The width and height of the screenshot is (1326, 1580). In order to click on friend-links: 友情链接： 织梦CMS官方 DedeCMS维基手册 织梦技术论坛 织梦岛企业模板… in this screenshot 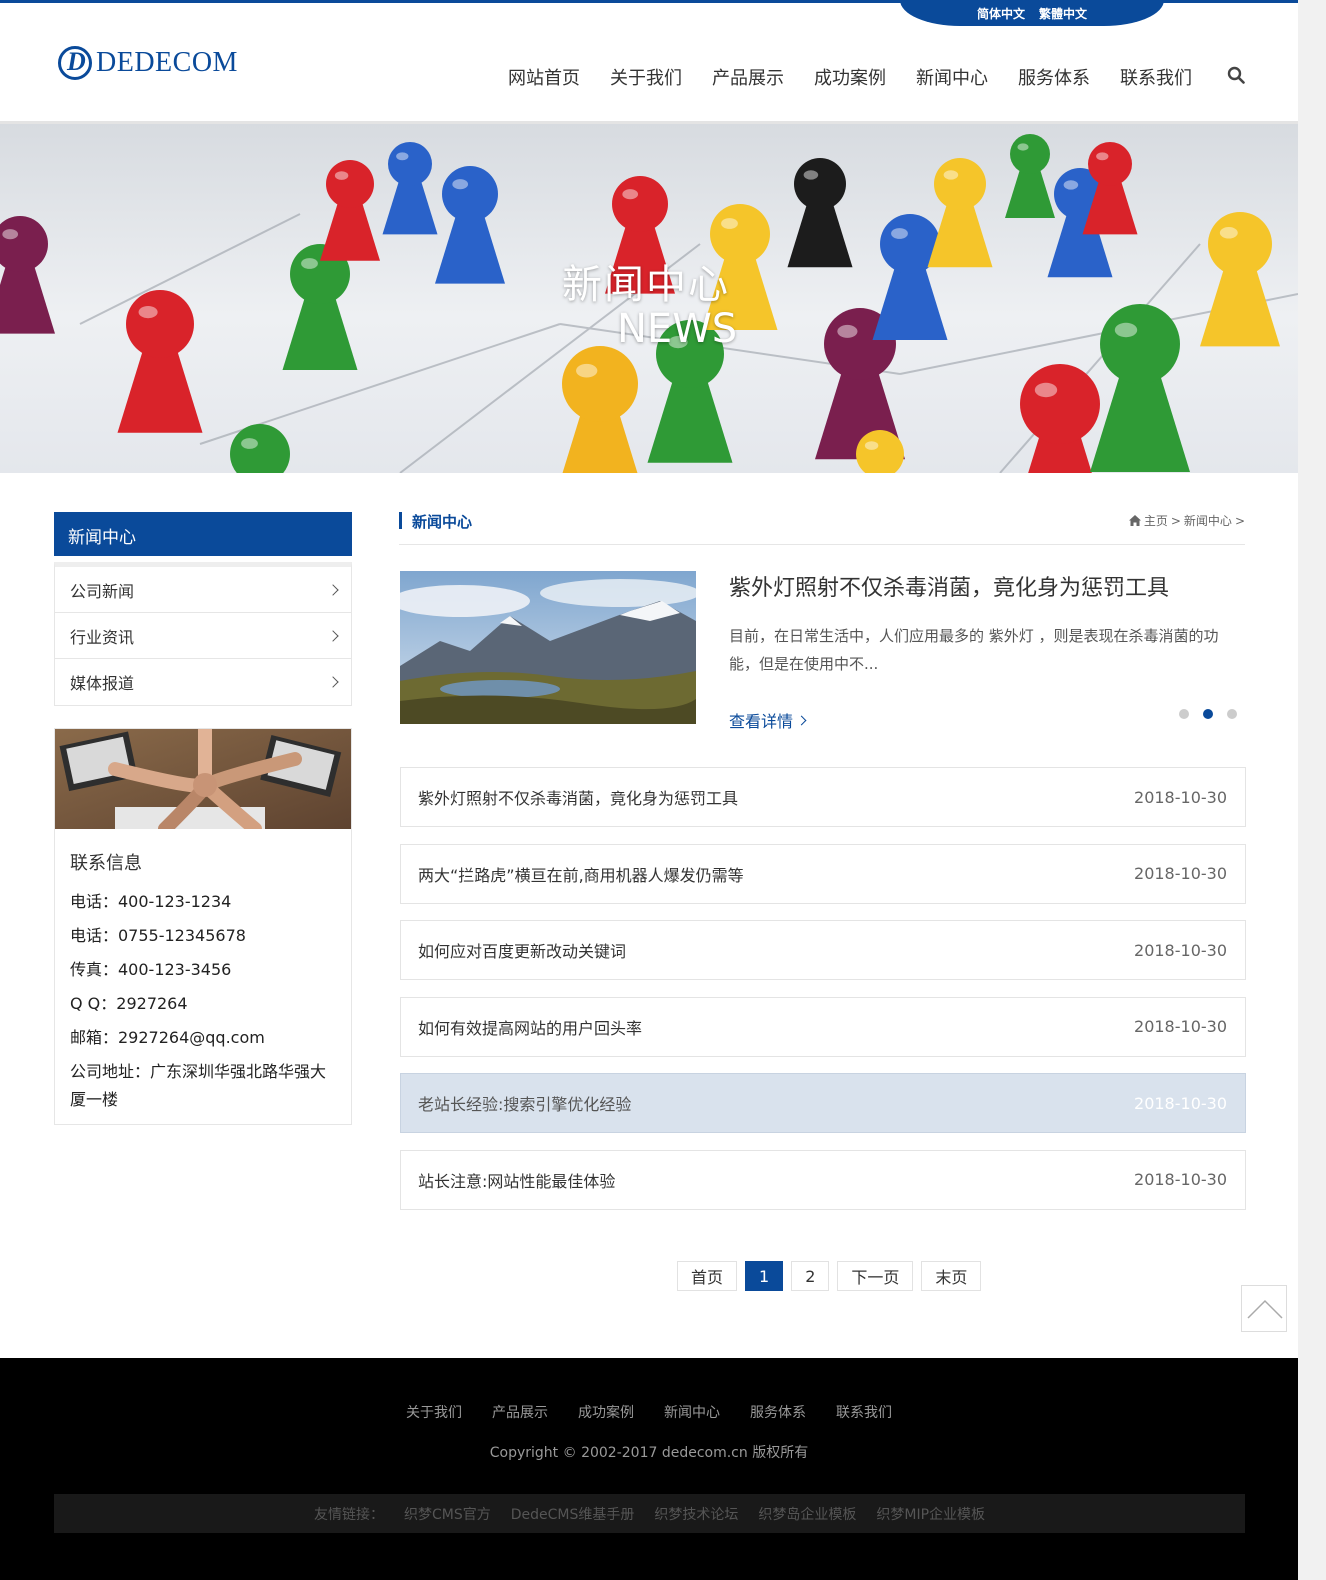, I will do `click(649, 1513)`.